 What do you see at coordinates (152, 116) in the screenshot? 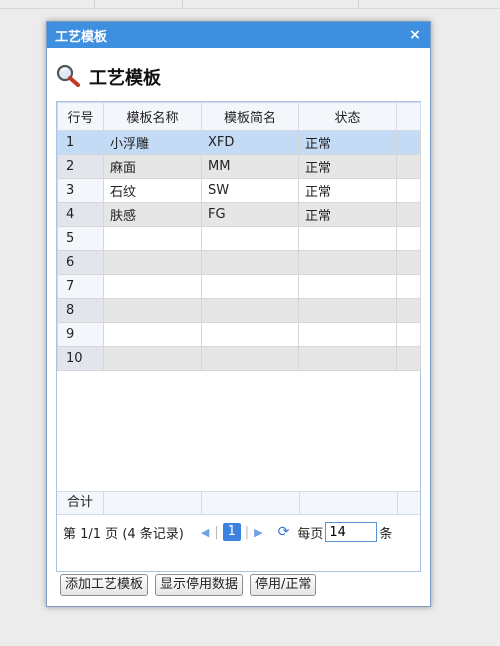
I see `column-header-name: 模板名称` at bounding box center [152, 116].